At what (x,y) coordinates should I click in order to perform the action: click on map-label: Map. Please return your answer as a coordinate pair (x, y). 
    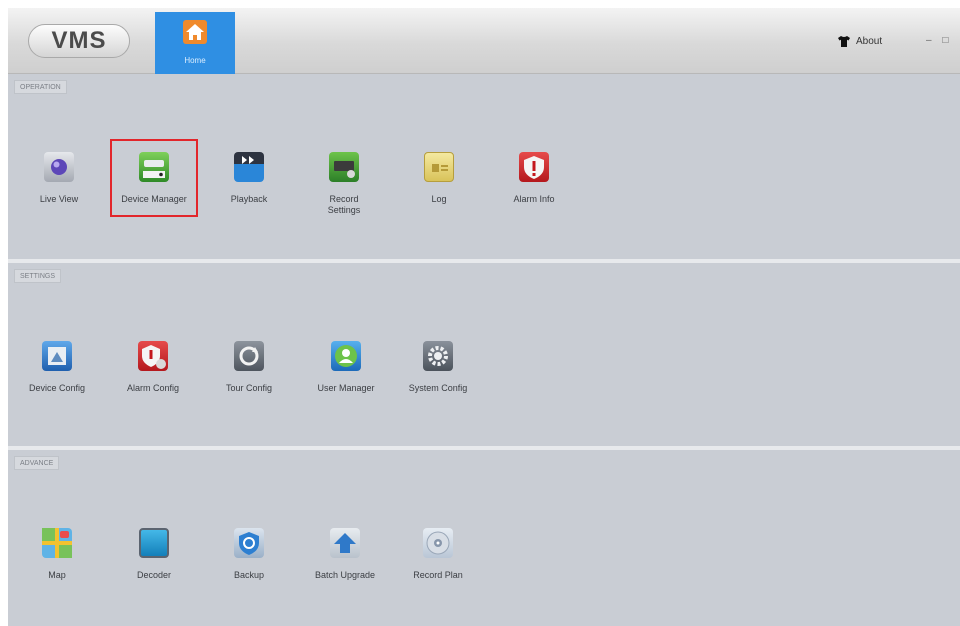
    Looking at the image, I should click on (57, 575).